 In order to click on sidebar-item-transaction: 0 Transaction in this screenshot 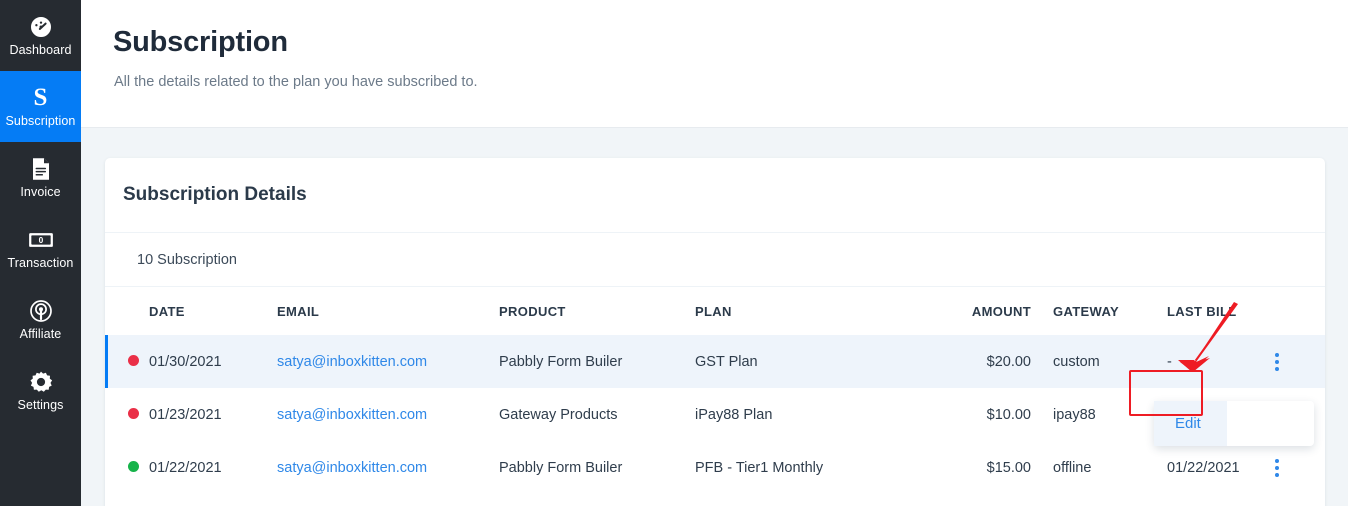, I will do `click(40, 248)`.